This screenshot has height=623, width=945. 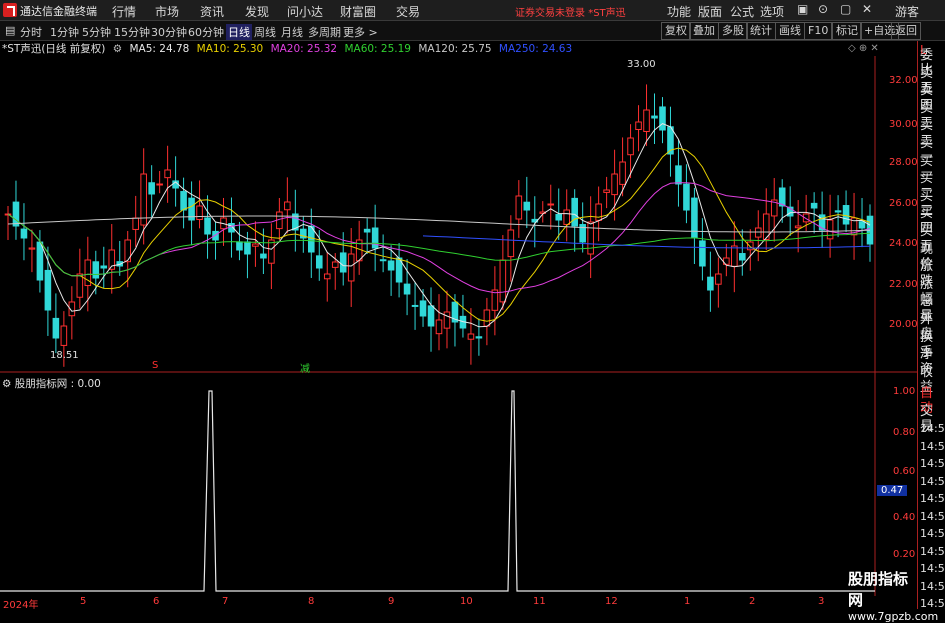 I want to click on menu-options: 选项, so click(x=772, y=11).